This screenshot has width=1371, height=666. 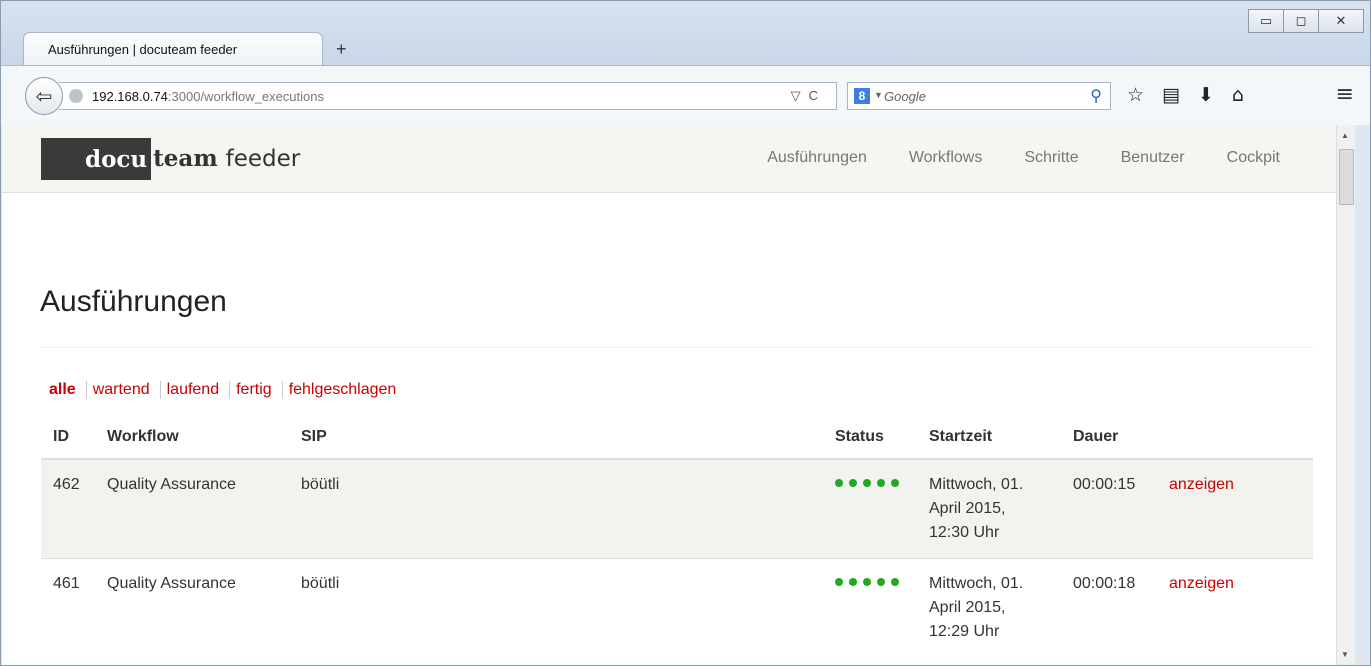 What do you see at coordinates (1135, 95) in the screenshot?
I see `bookmark-star-icon: ☆` at bounding box center [1135, 95].